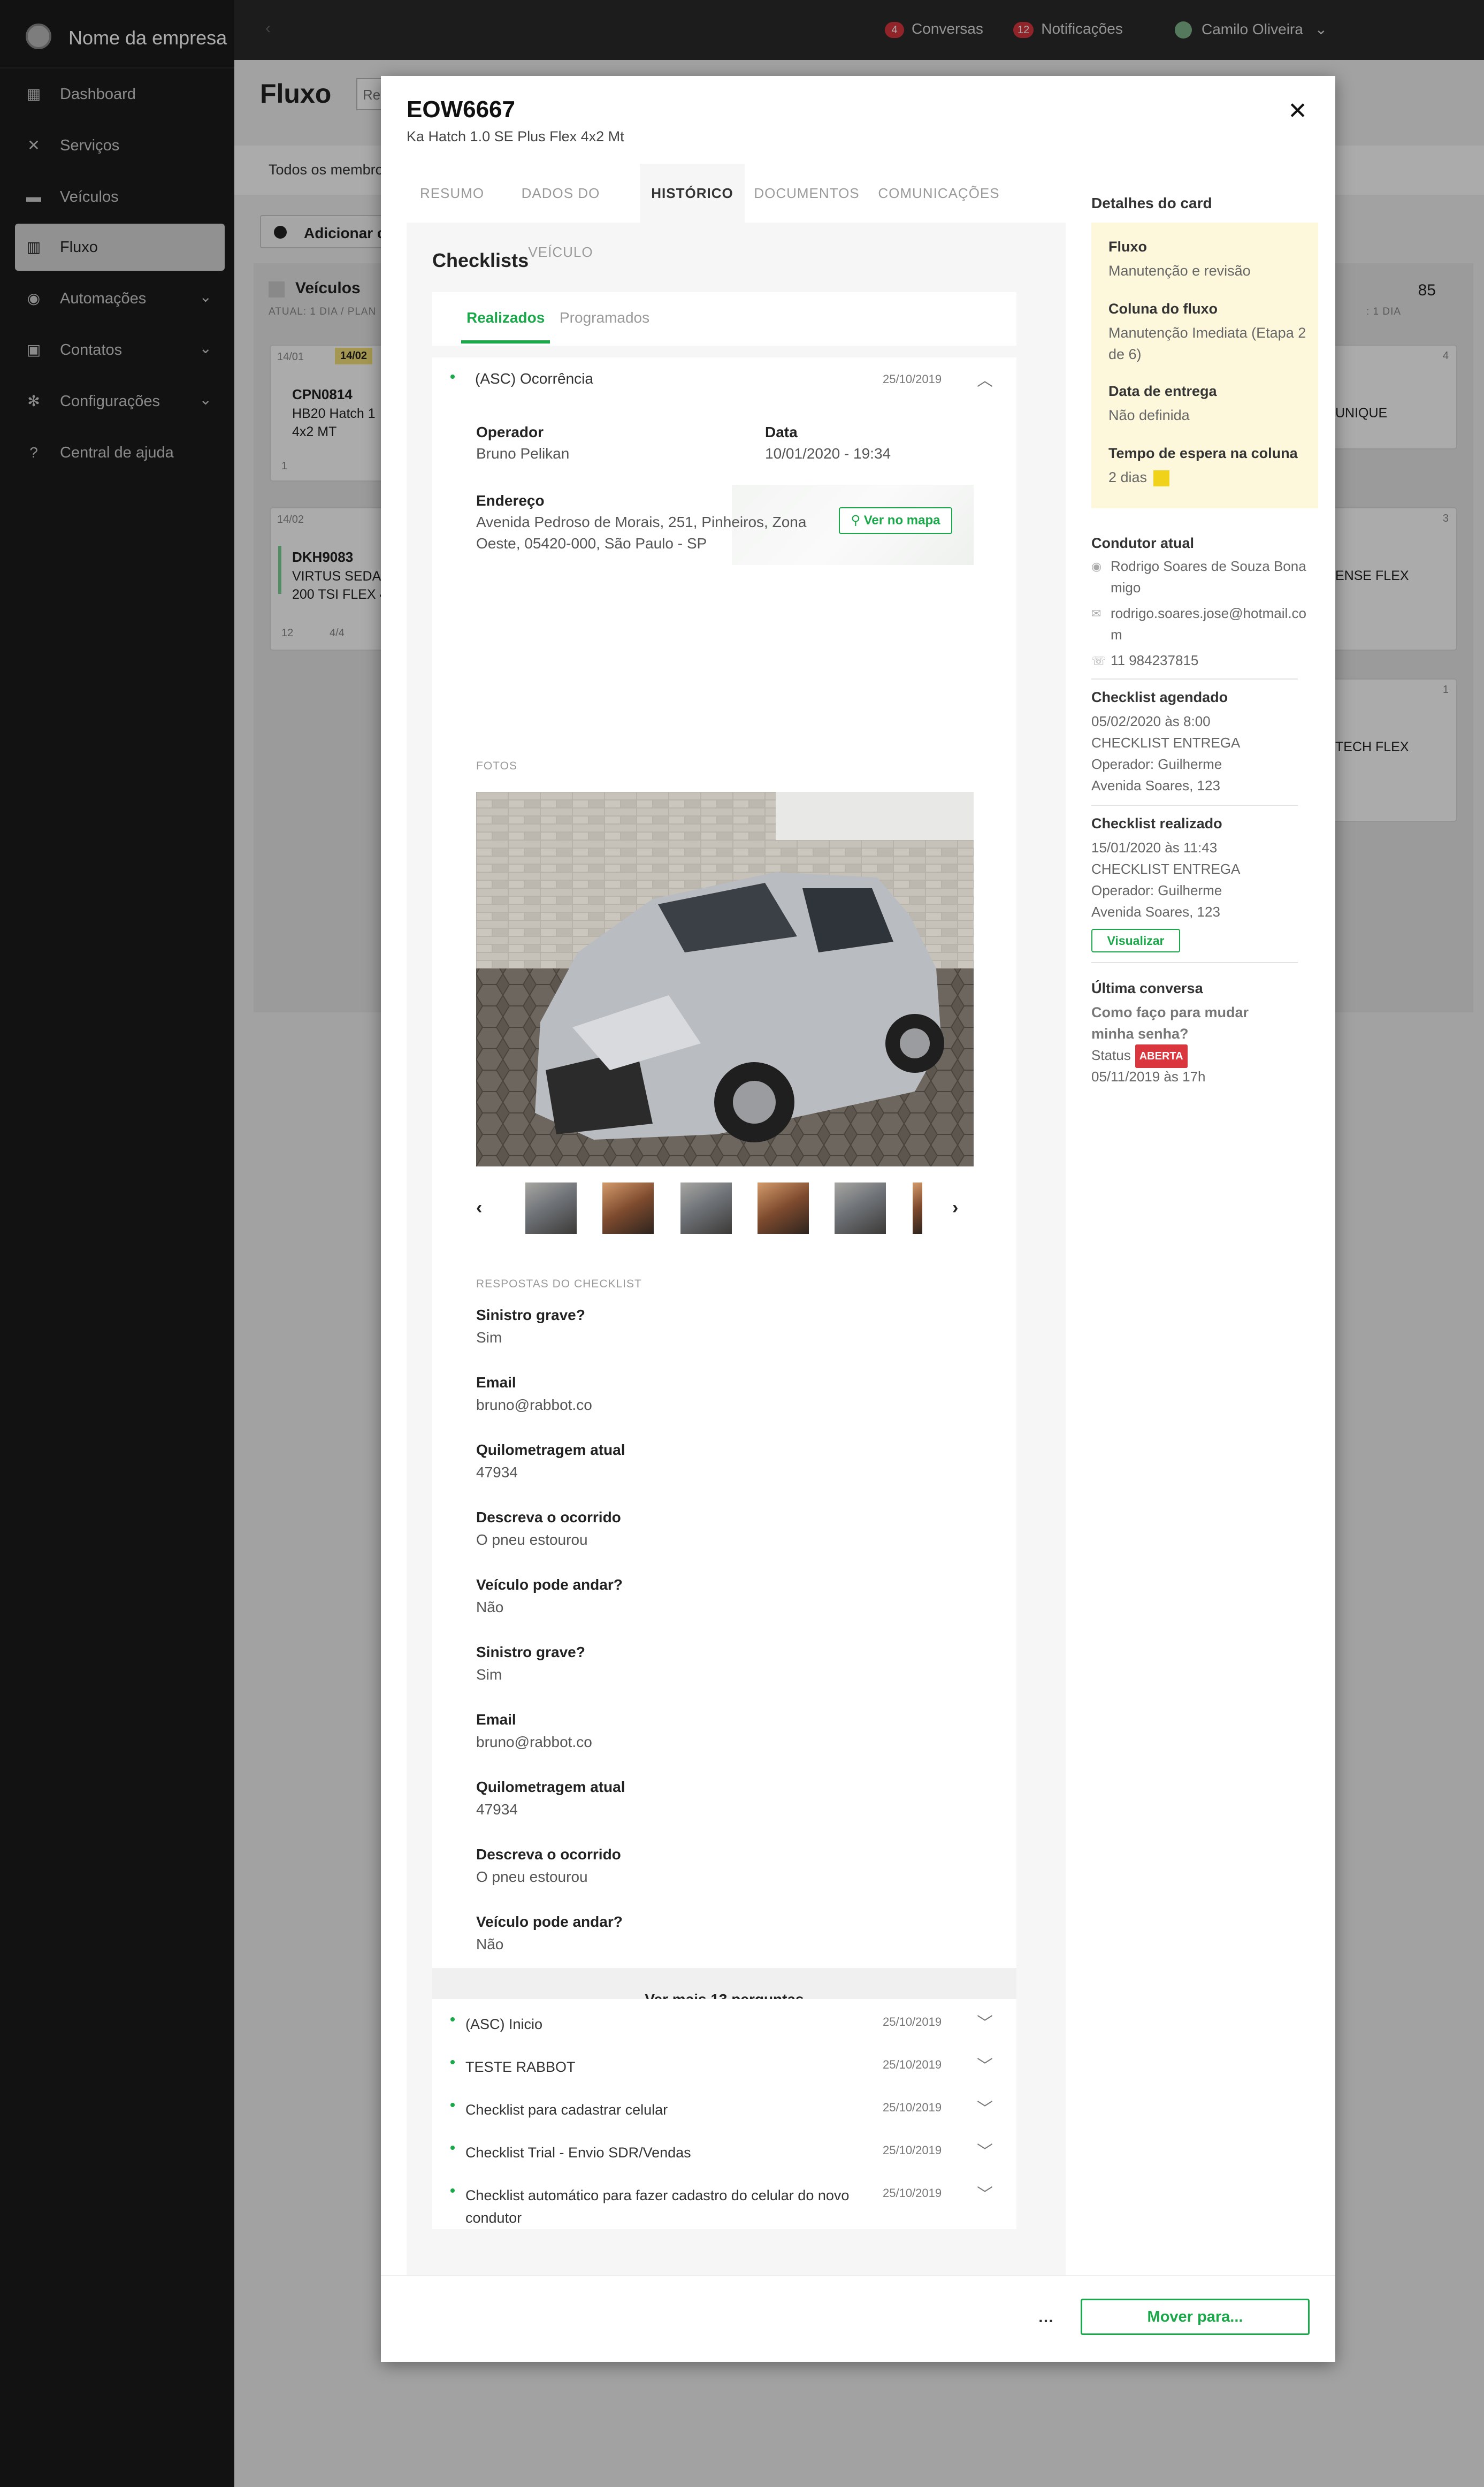  What do you see at coordinates (724, 319) in the screenshot?
I see `subtabs: Realizados Programados` at bounding box center [724, 319].